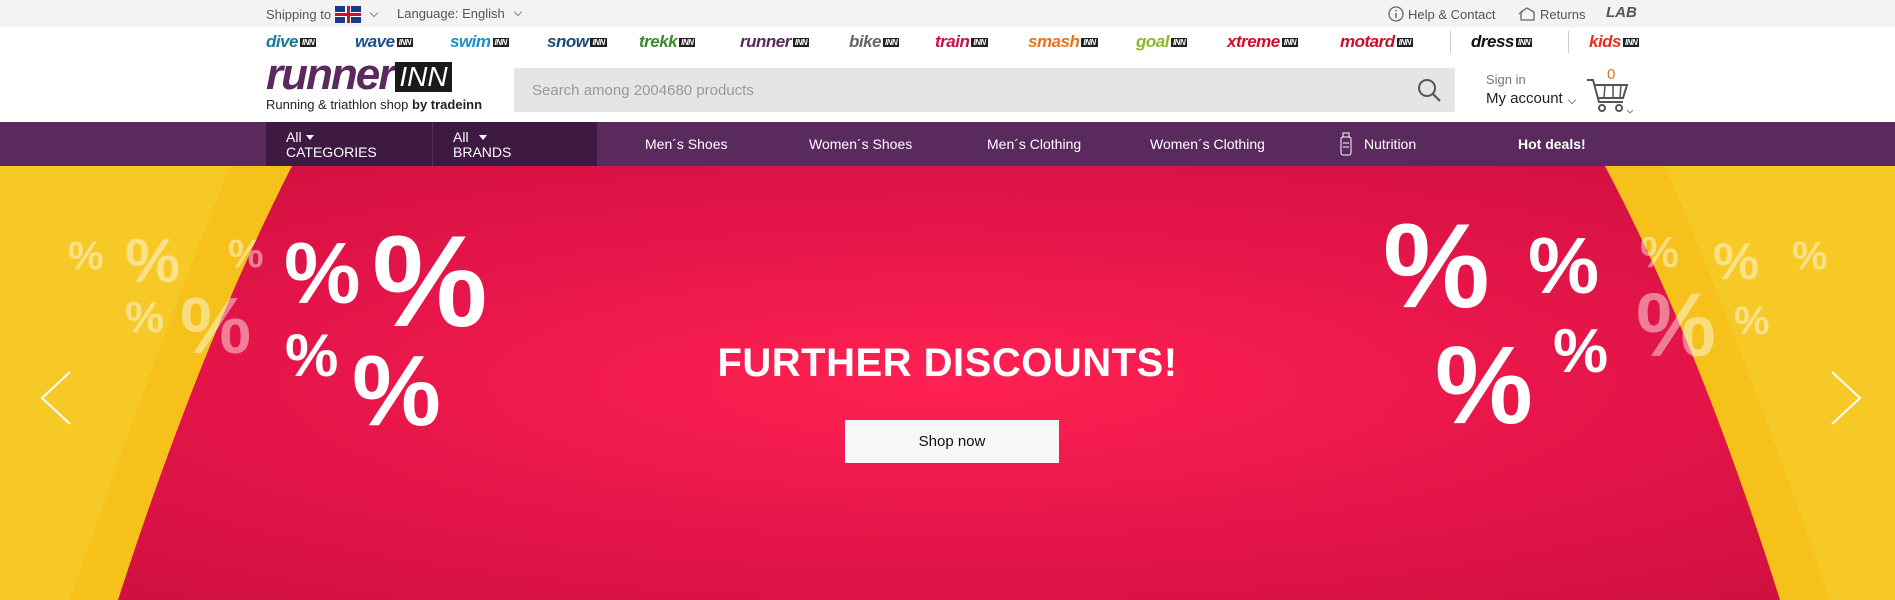 Image resolution: width=1895 pixels, height=600 pixels. What do you see at coordinates (1621, 12) in the screenshot?
I see `lab-link: LAB` at bounding box center [1621, 12].